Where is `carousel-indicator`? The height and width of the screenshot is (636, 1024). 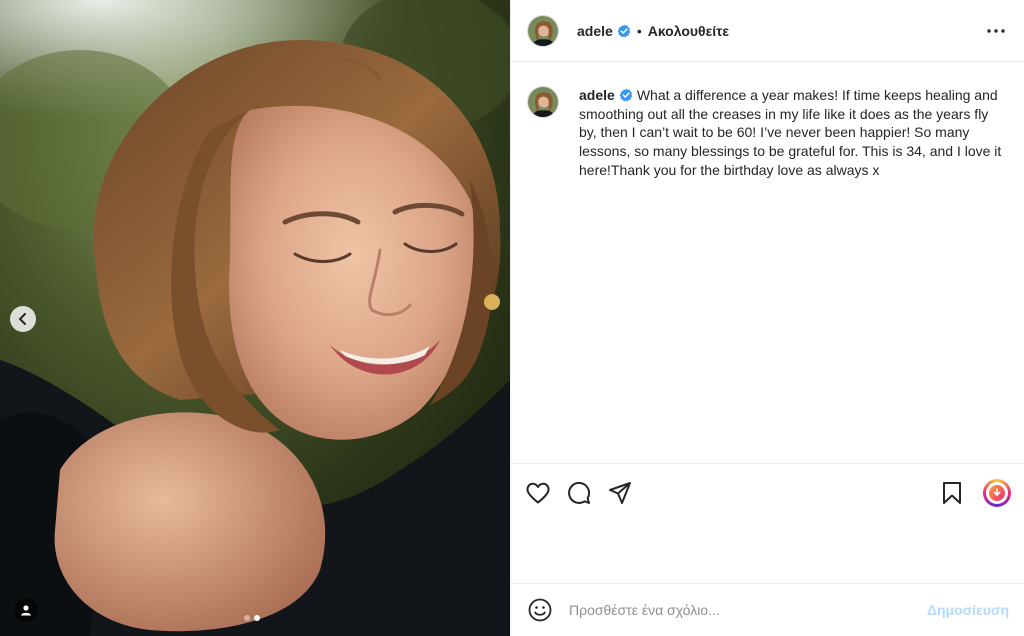 carousel-indicator is located at coordinates (252, 618).